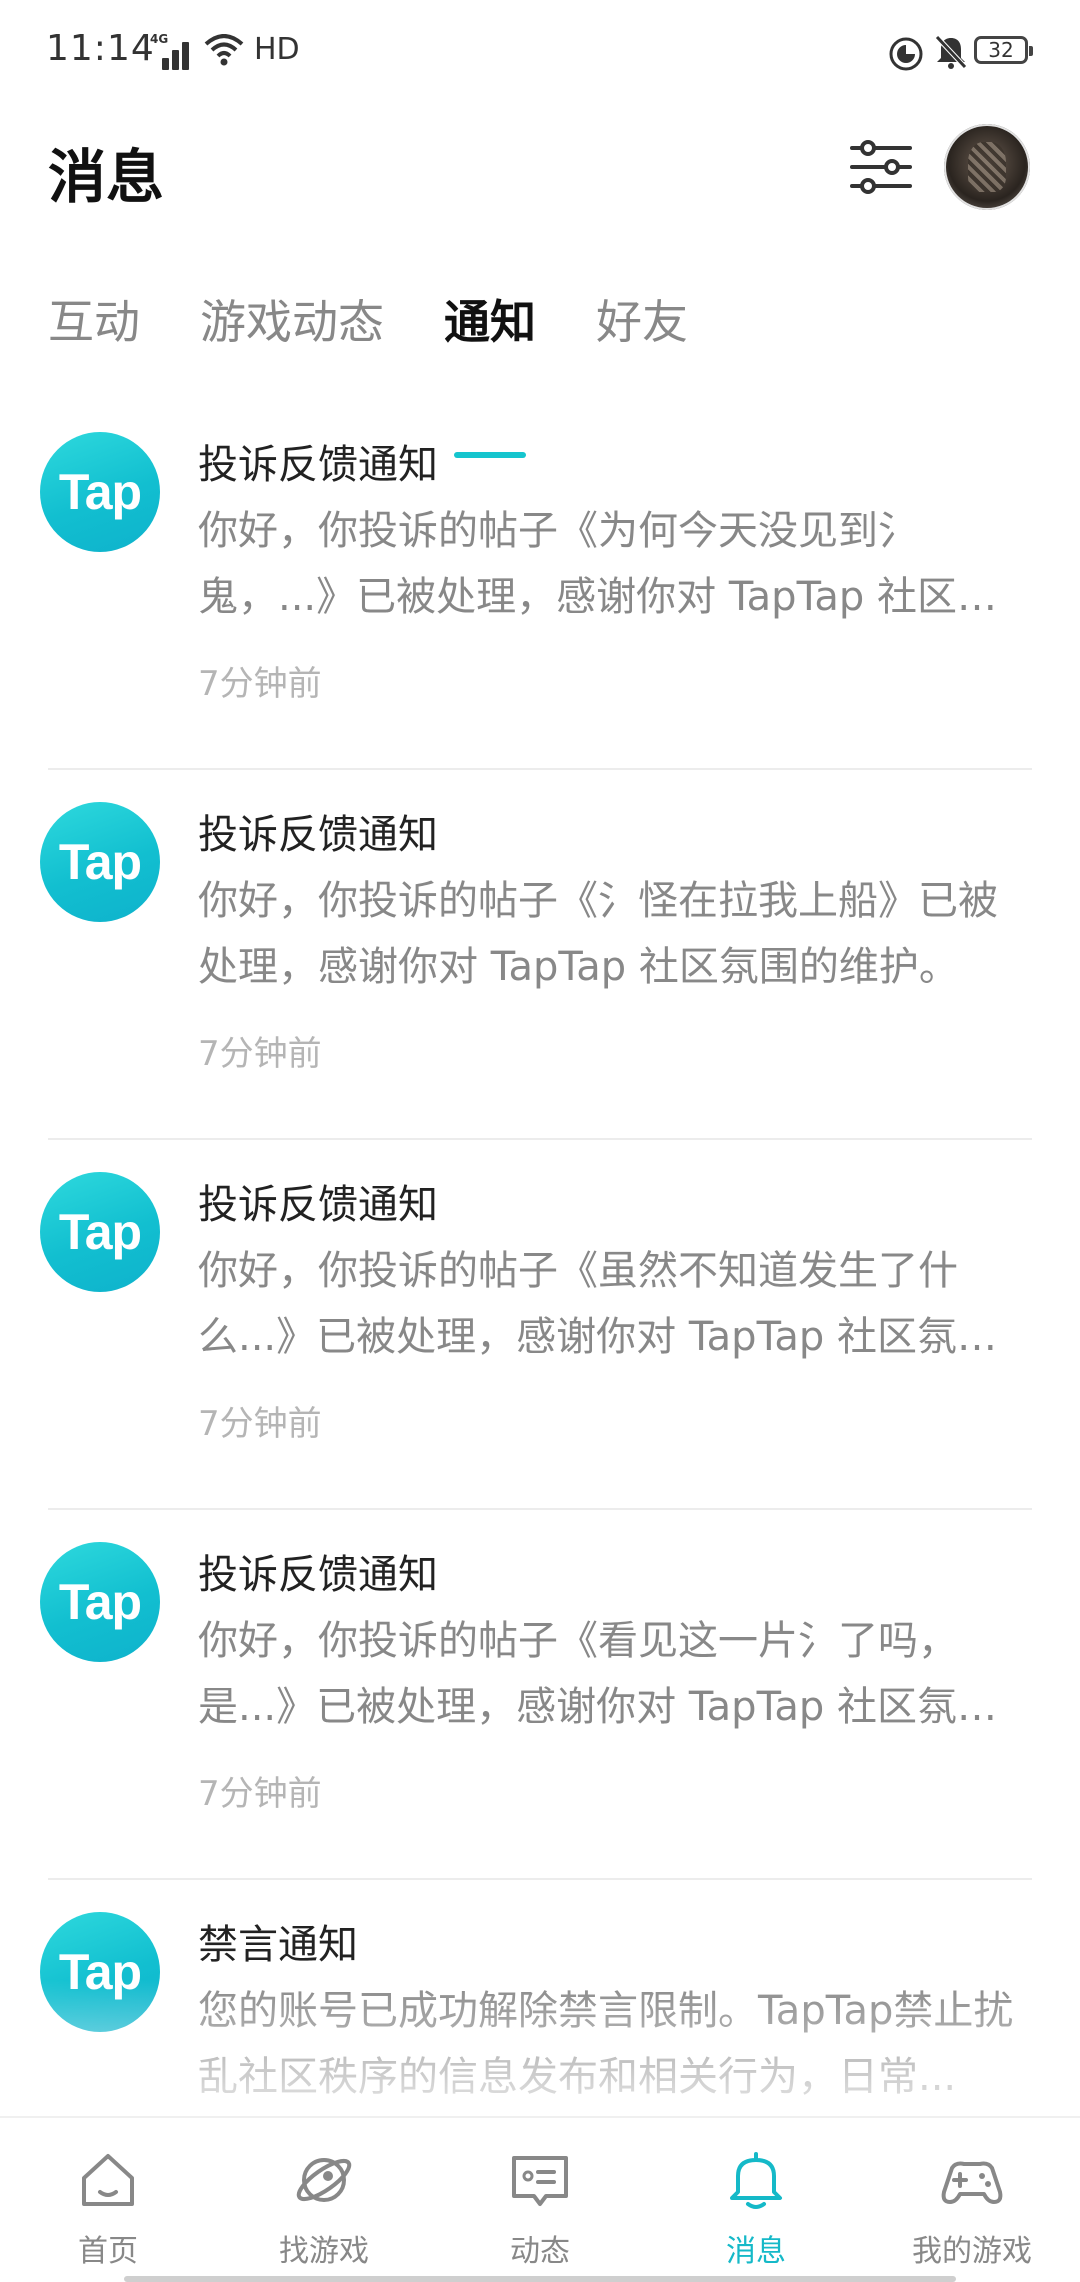  What do you see at coordinates (324, 2209) in the screenshot?
I see `nav-discover: 找游戏` at bounding box center [324, 2209].